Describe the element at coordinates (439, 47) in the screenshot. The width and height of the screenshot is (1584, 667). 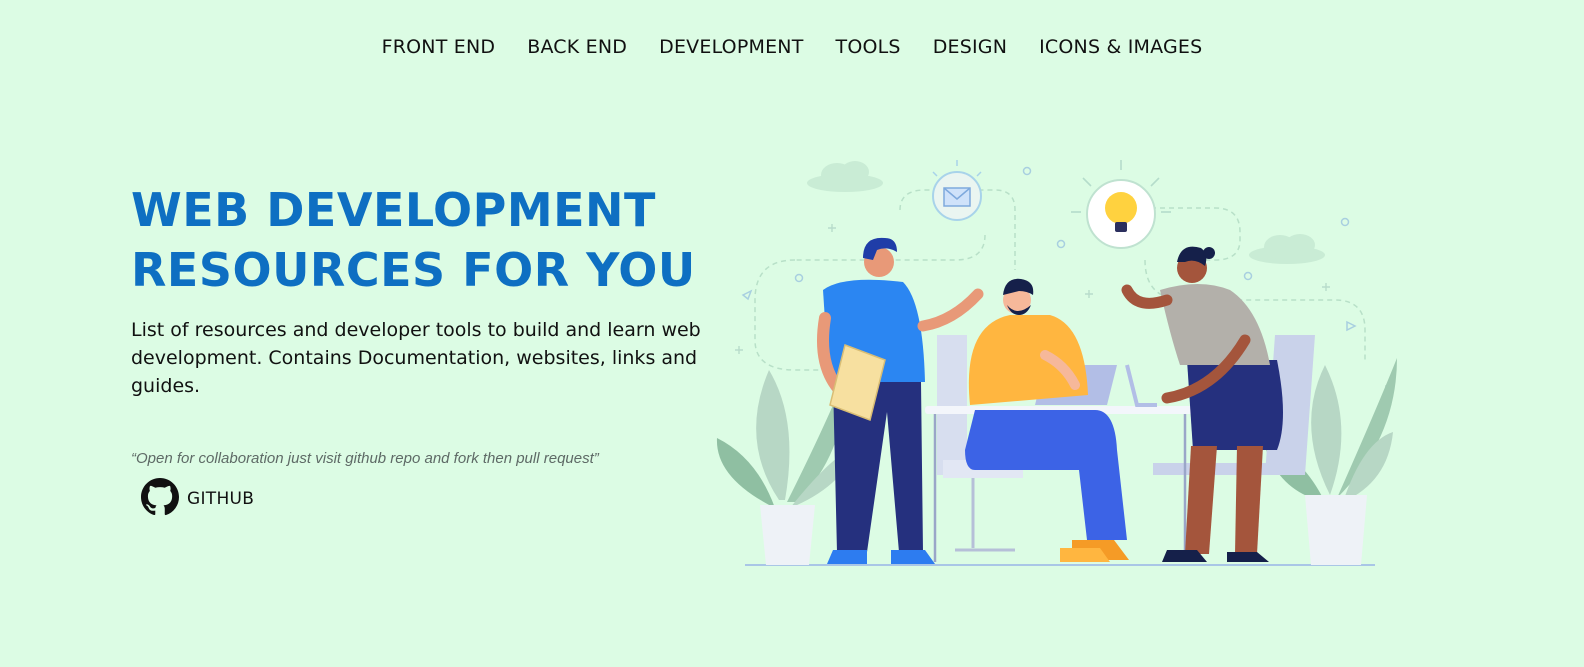
I see `nav-item-front-end: FRONT END` at that location.